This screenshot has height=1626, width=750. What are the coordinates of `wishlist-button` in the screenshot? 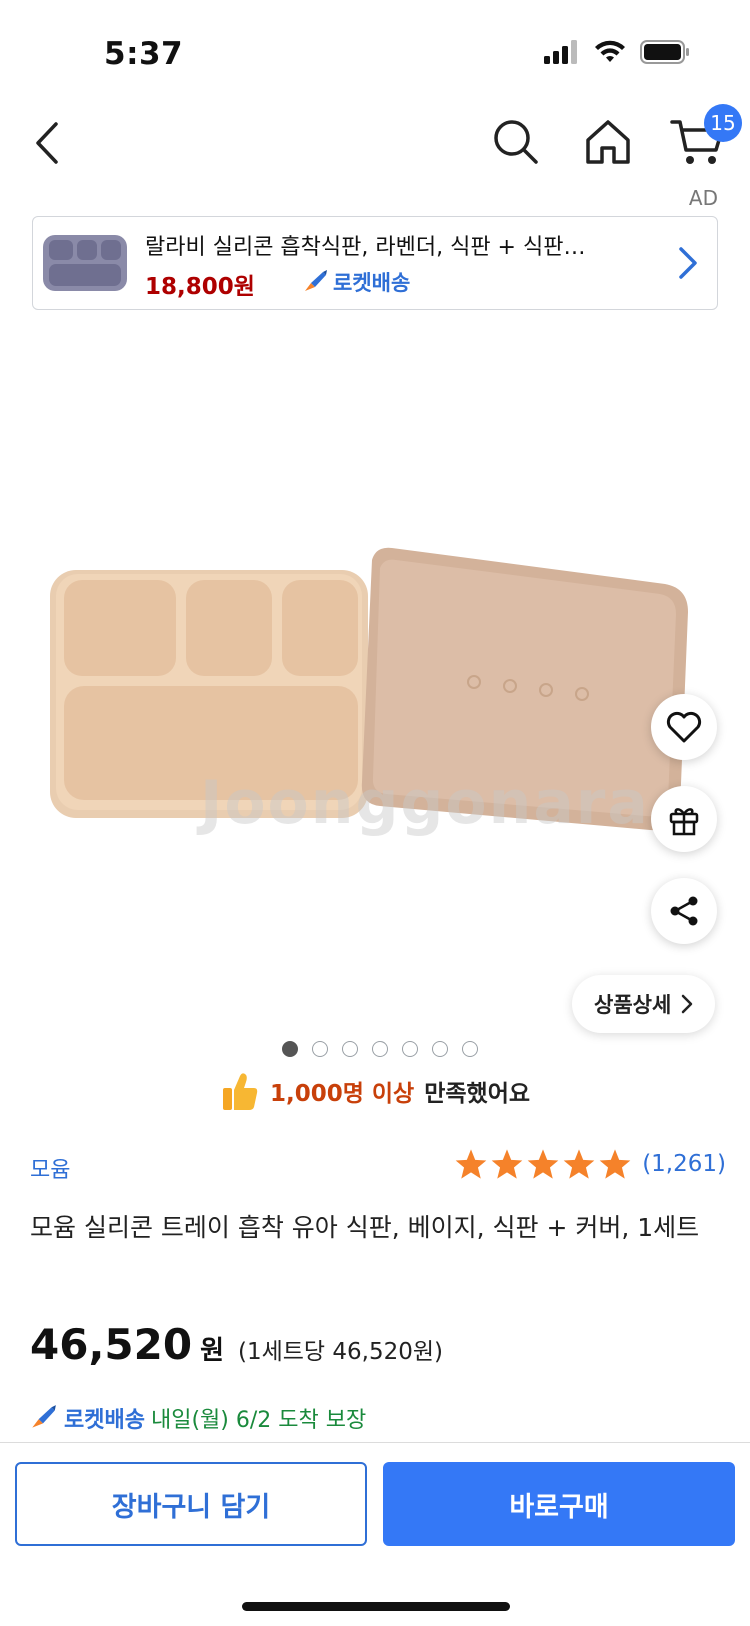 It's located at (684, 727).